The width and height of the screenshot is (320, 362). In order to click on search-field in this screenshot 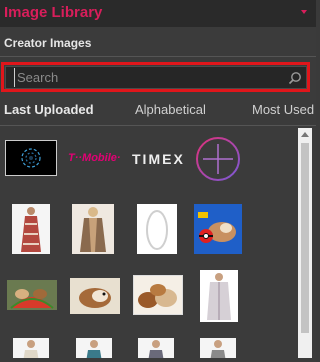, I will do `click(156, 77)`.